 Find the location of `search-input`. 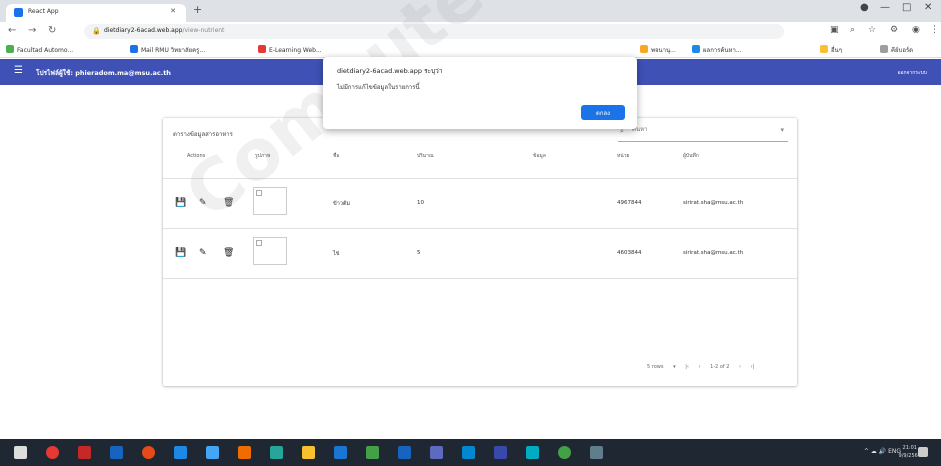

search-input is located at coordinates (702, 129).